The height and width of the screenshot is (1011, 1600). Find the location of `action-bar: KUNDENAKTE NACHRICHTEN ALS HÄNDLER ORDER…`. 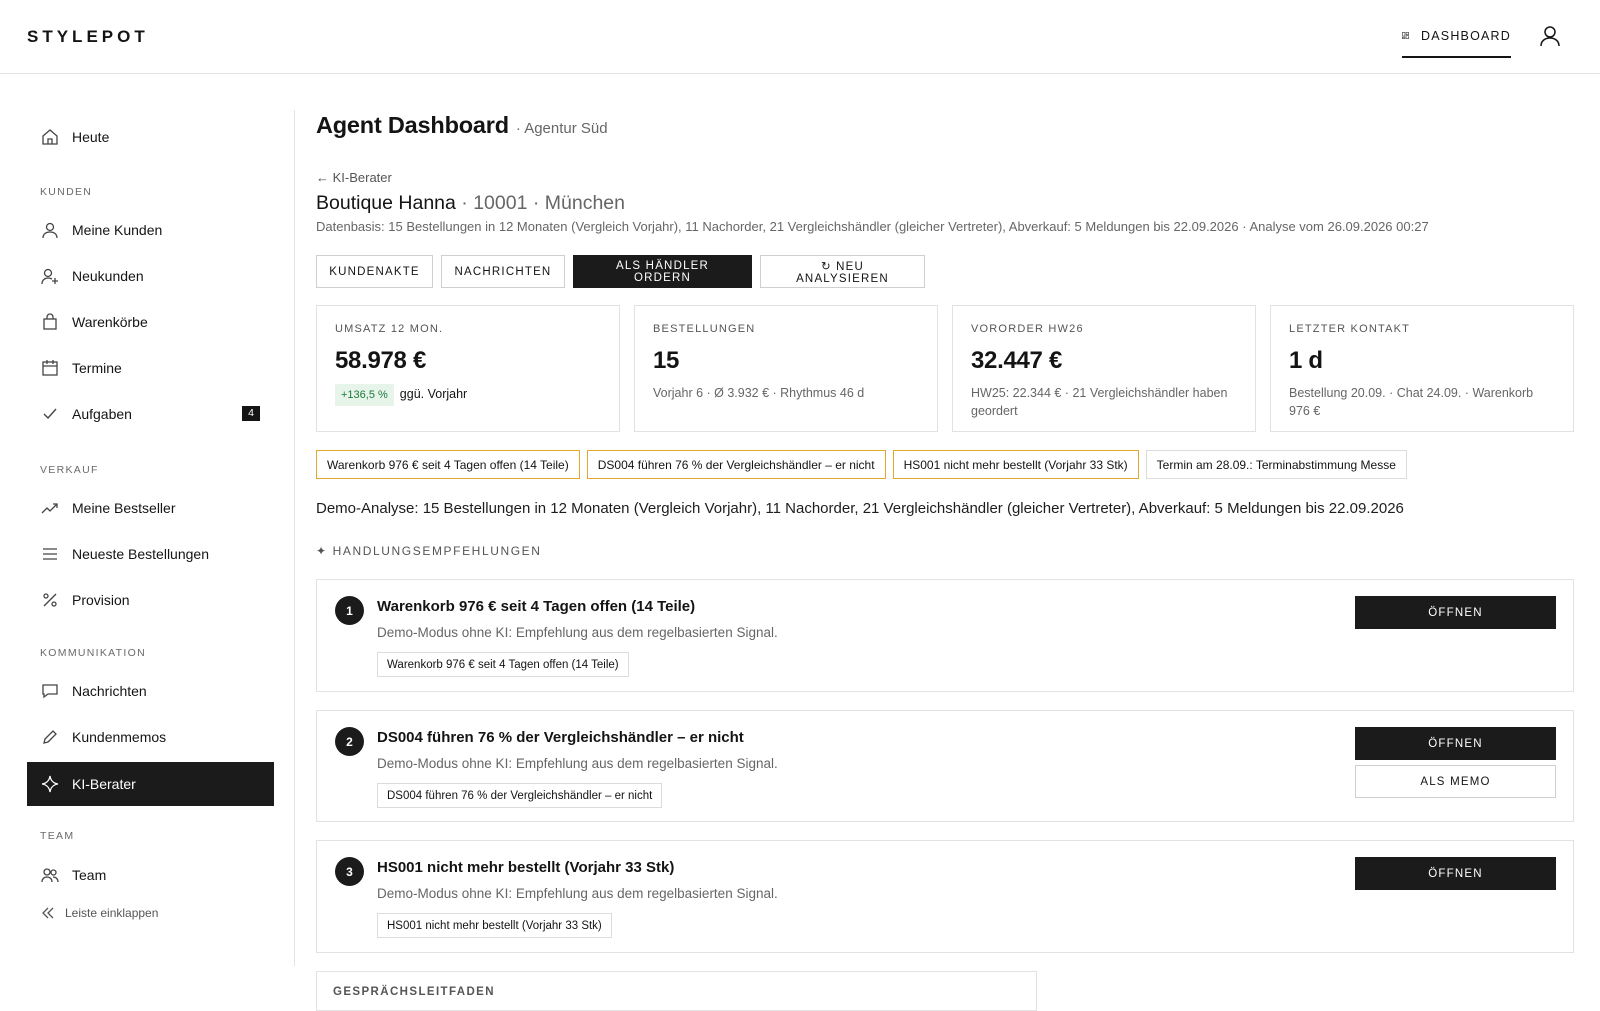

action-bar: KUNDENAKTE NACHRICHTEN ALS HÄNDLER ORDER… is located at coordinates (620, 271).